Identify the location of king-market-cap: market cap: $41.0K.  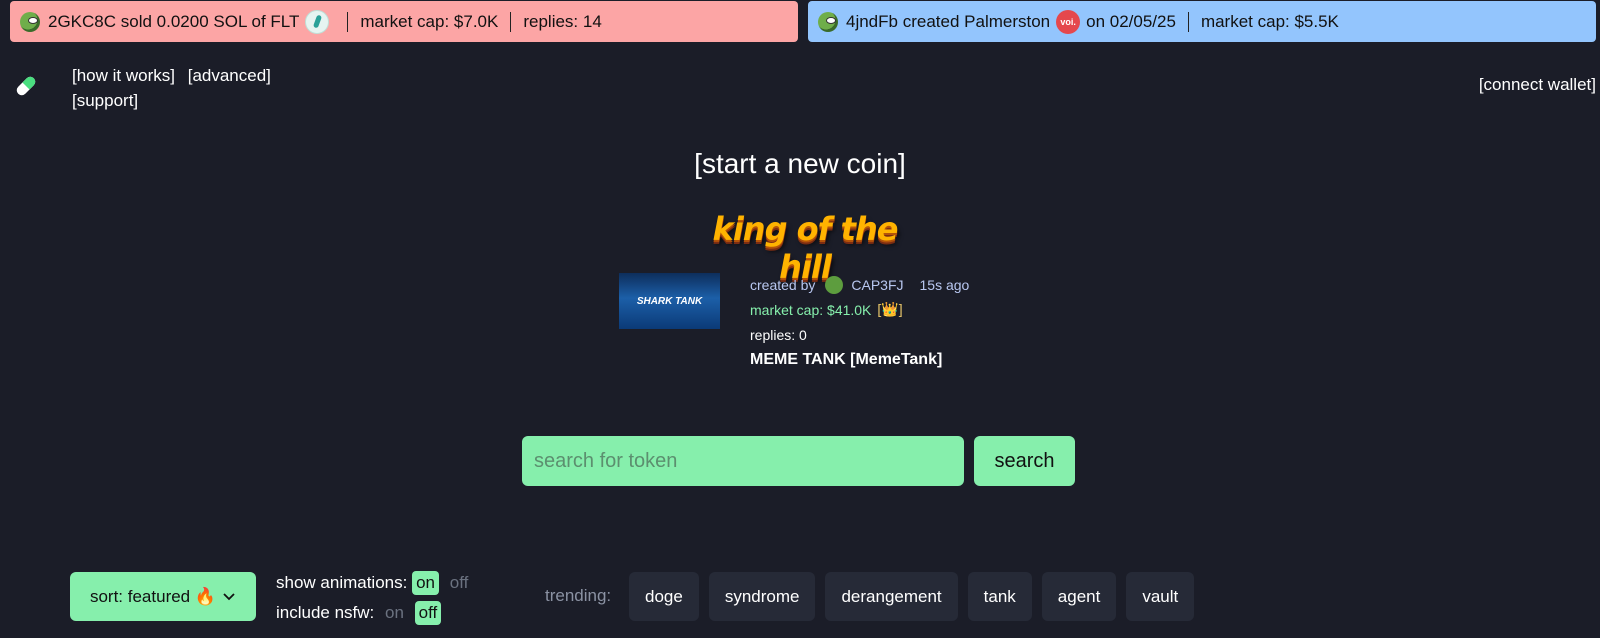
(811, 309).